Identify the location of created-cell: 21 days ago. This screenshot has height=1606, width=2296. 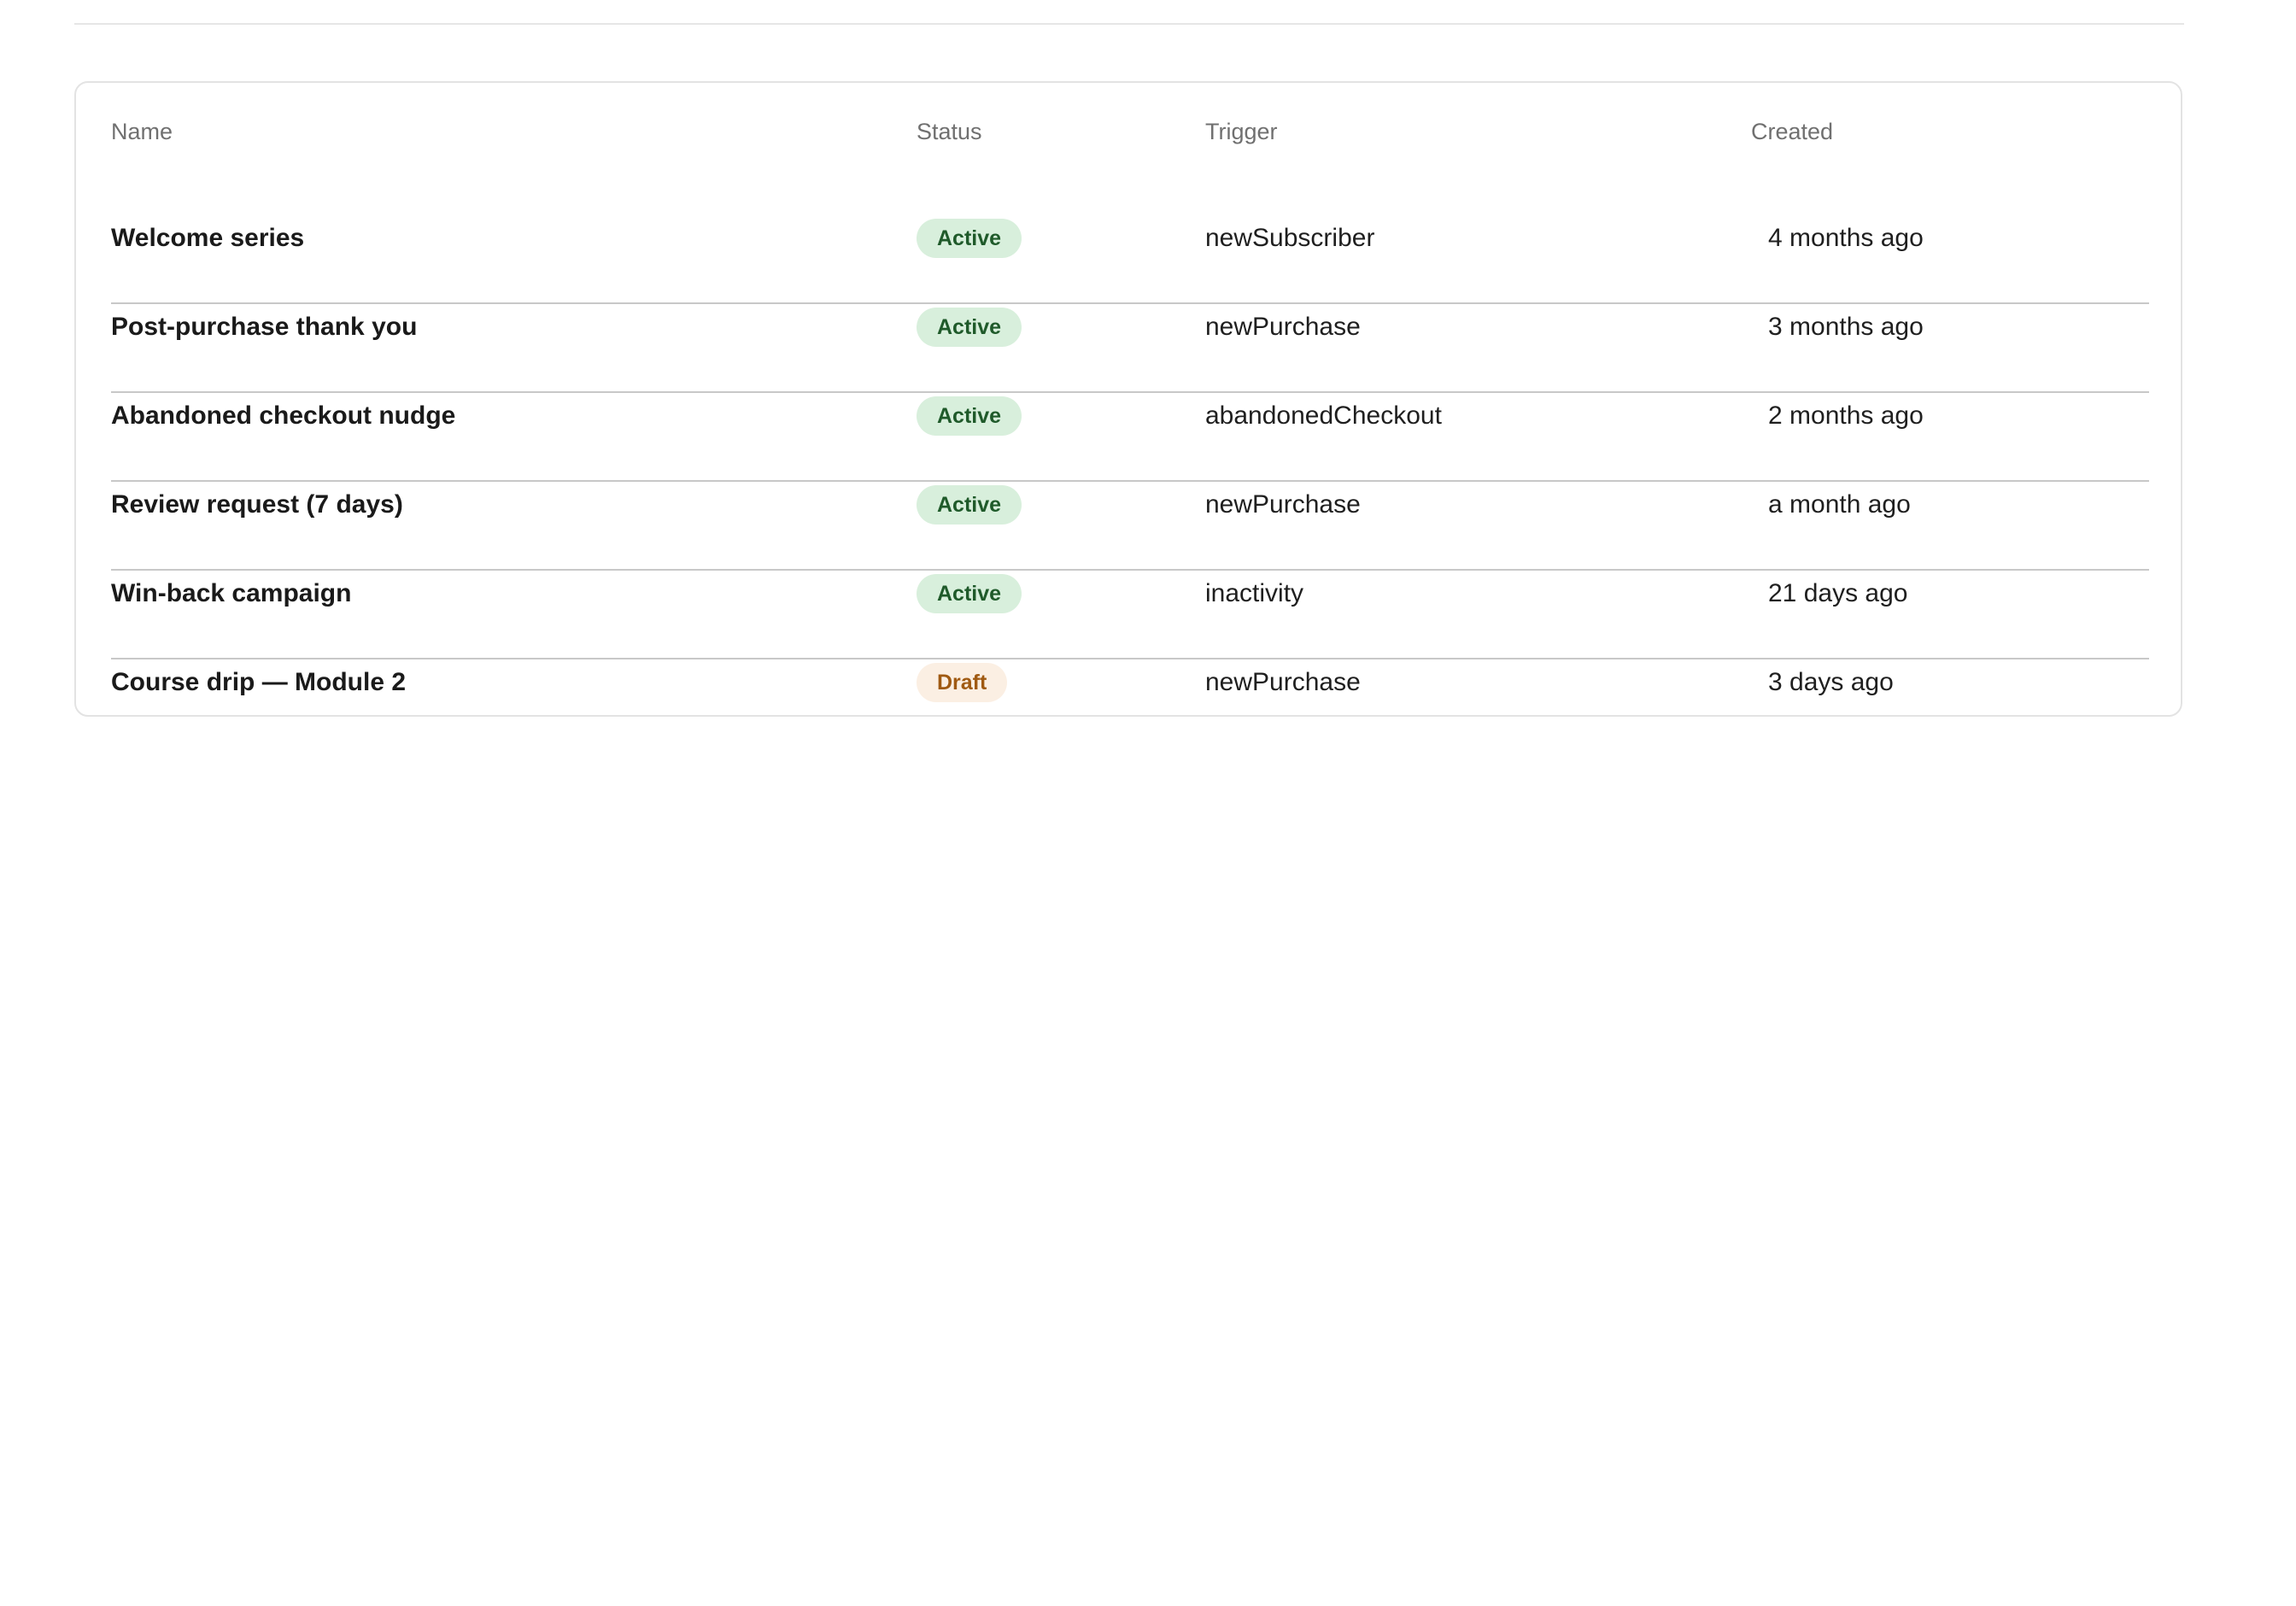
(1838, 593).